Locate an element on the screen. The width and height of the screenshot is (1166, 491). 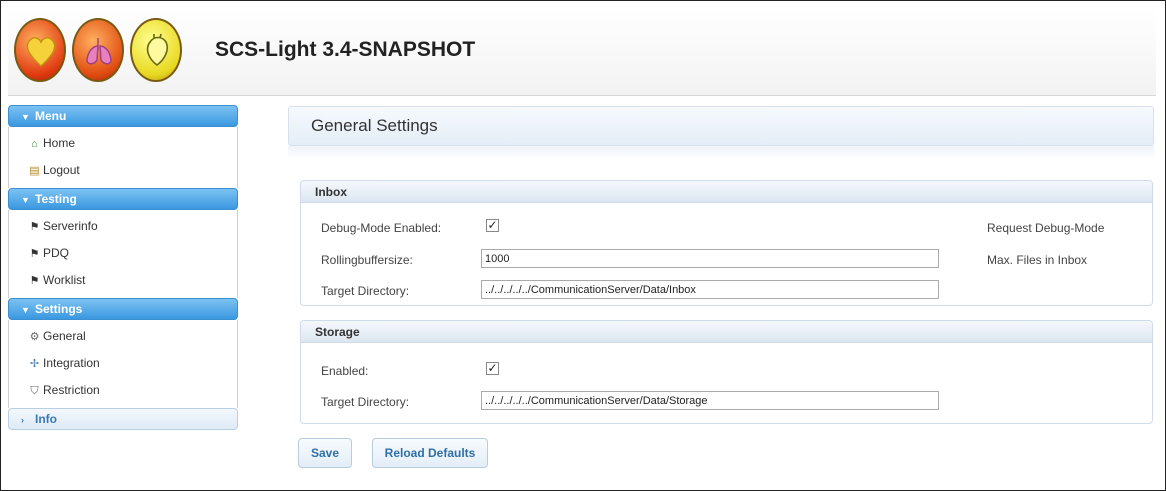
sidebar-item-integration: ✢ Integration is located at coordinates (123, 363).